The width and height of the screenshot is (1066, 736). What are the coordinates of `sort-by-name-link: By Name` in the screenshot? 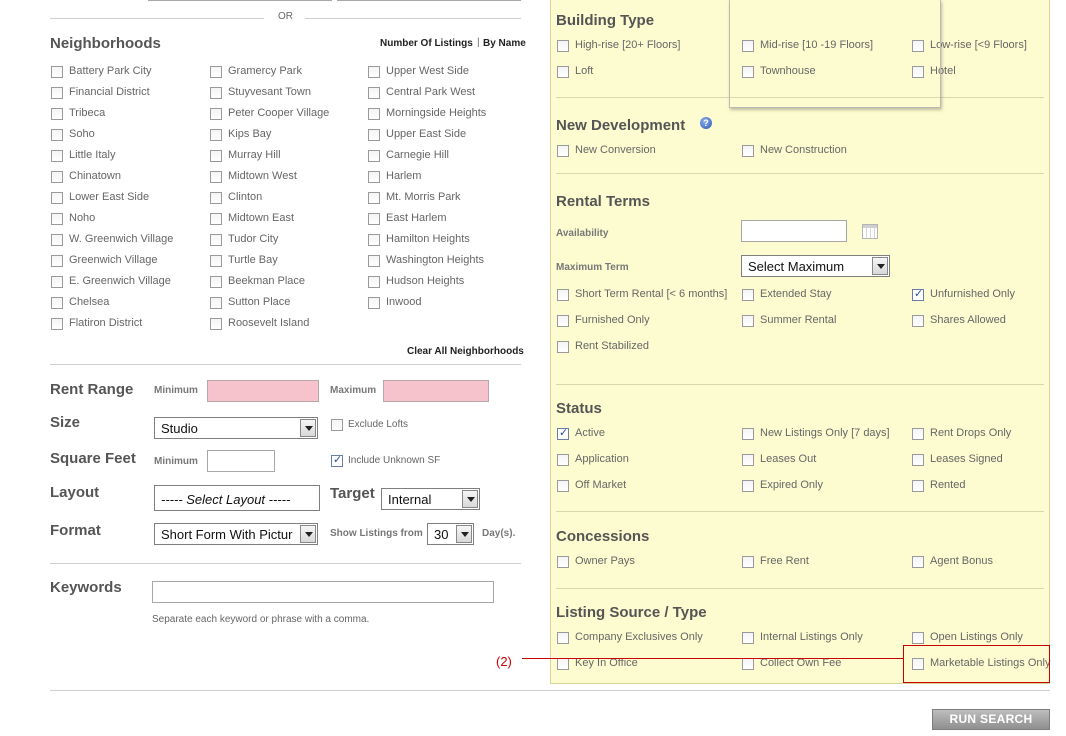 It's located at (504, 43).